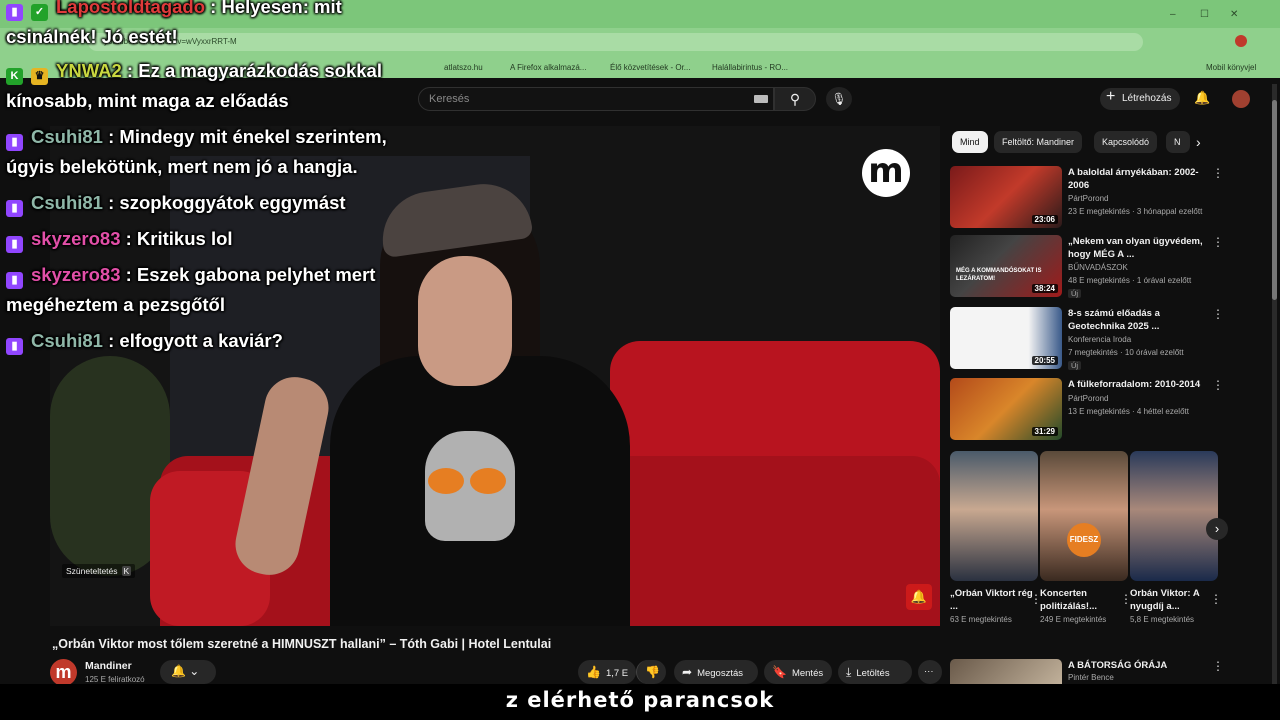 This screenshot has width=1280, height=720. What do you see at coordinates (596, 99) in the screenshot?
I see `search-input: Keresés` at bounding box center [596, 99].